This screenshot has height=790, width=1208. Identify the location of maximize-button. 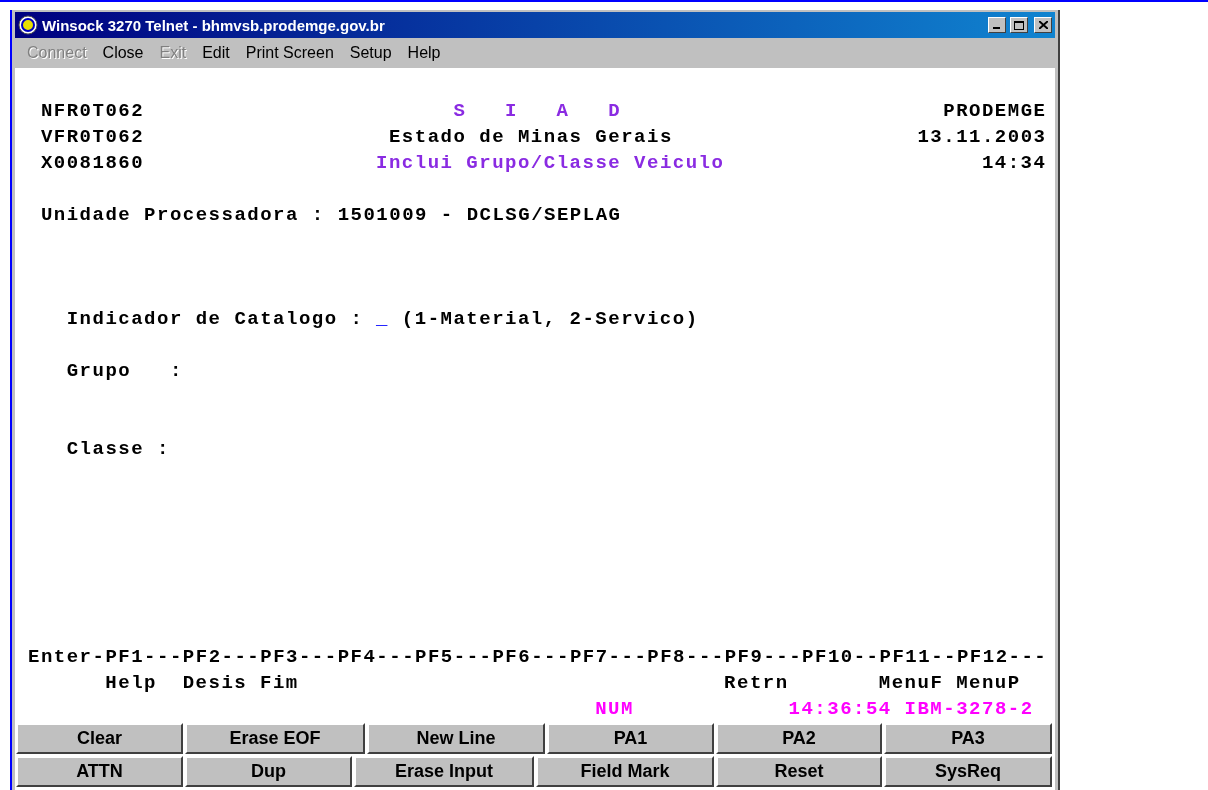
(1019, 25).